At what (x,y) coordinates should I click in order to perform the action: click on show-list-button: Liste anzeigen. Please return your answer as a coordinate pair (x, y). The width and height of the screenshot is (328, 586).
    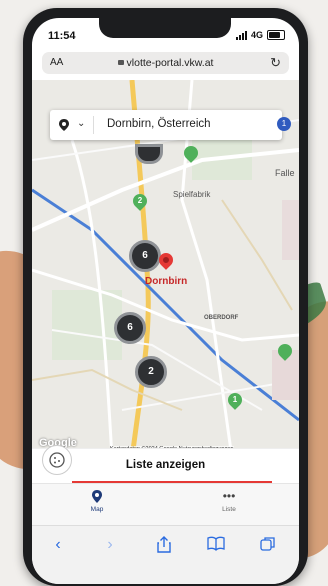
    Looking at the image, I should click on (165, 465).